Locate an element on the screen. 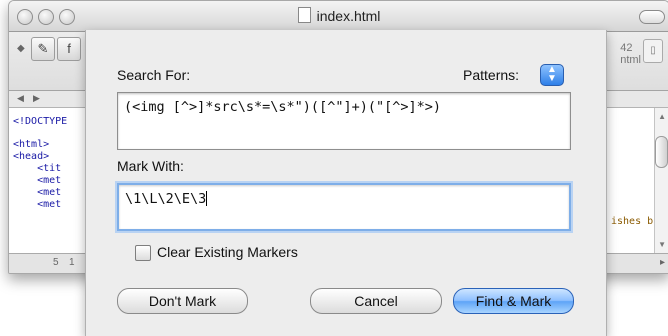 The width and height of the screenshot is (668, 336). patterns-popup-button: ▲ ▼ is located at coordinates (552, 75).